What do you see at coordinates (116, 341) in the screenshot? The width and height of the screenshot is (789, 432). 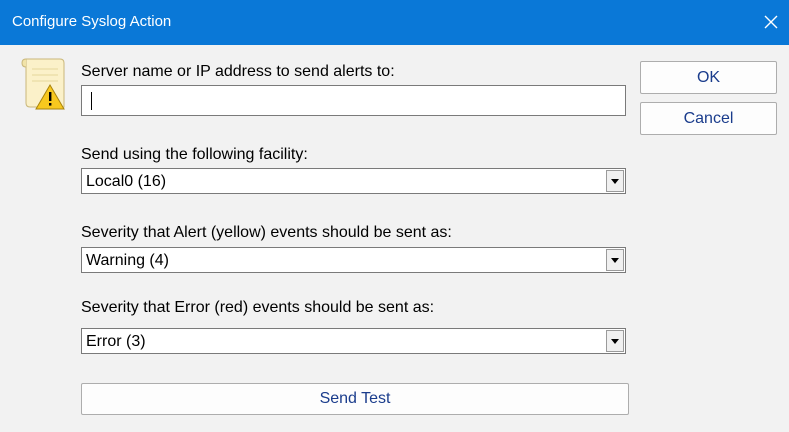 I see `error-severity-selected: Error (3)` at bounding box center [116, 341].